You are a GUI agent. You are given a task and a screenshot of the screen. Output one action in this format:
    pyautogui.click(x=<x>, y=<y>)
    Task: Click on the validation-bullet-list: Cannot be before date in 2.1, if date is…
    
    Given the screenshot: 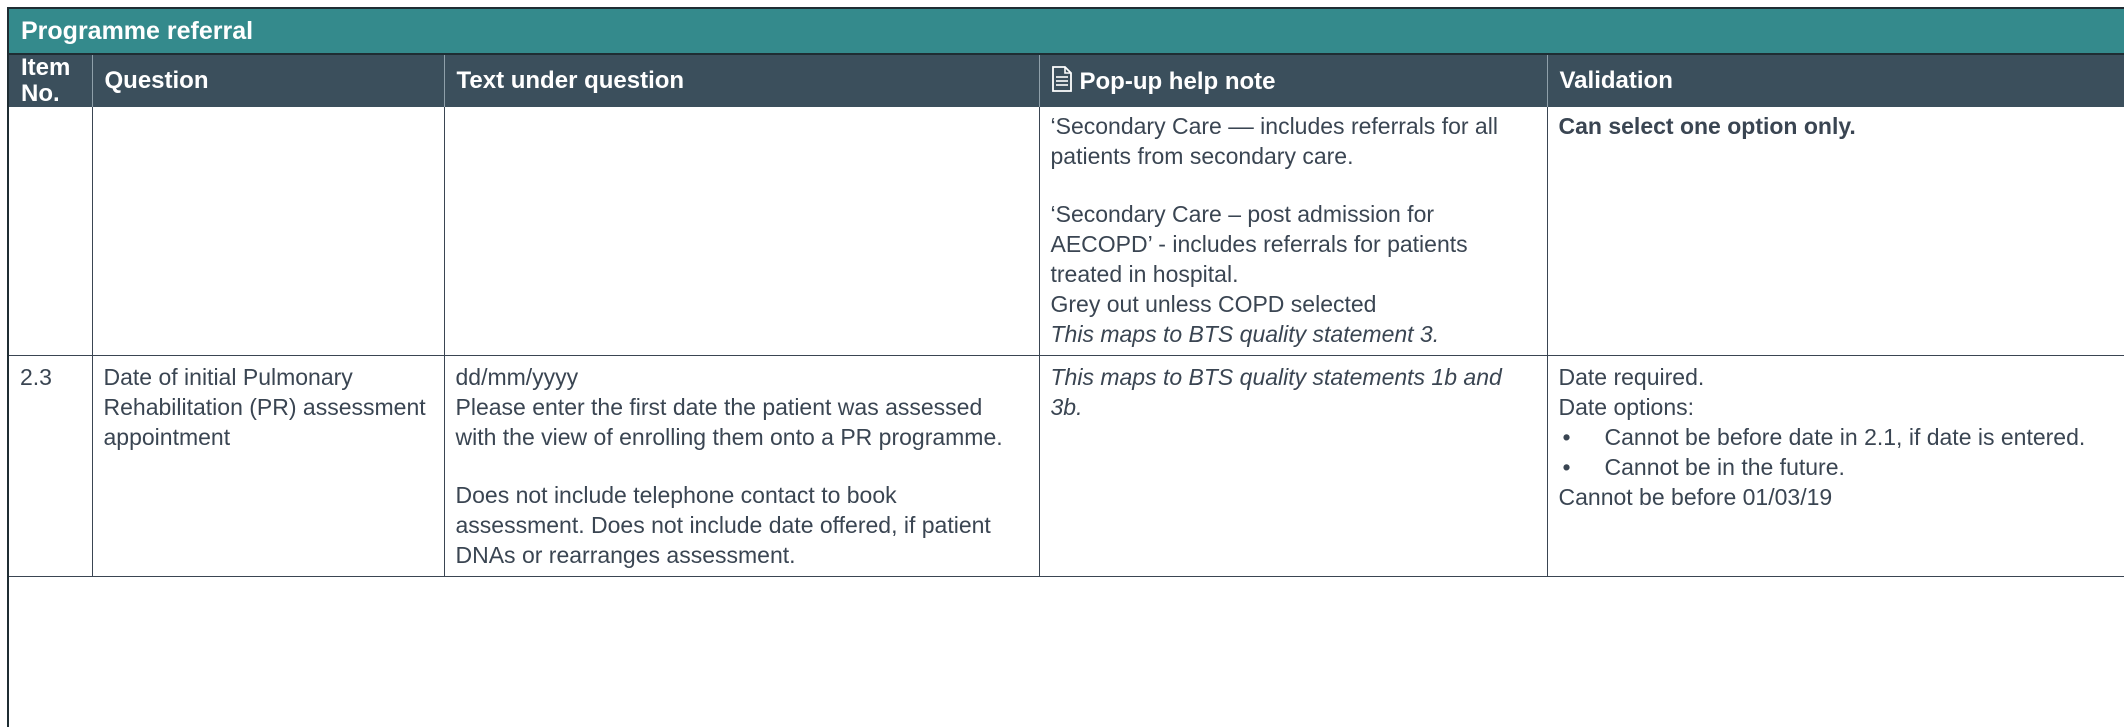 What is the action you would take?
    pyautogui.click(x=1841, y=452)
    